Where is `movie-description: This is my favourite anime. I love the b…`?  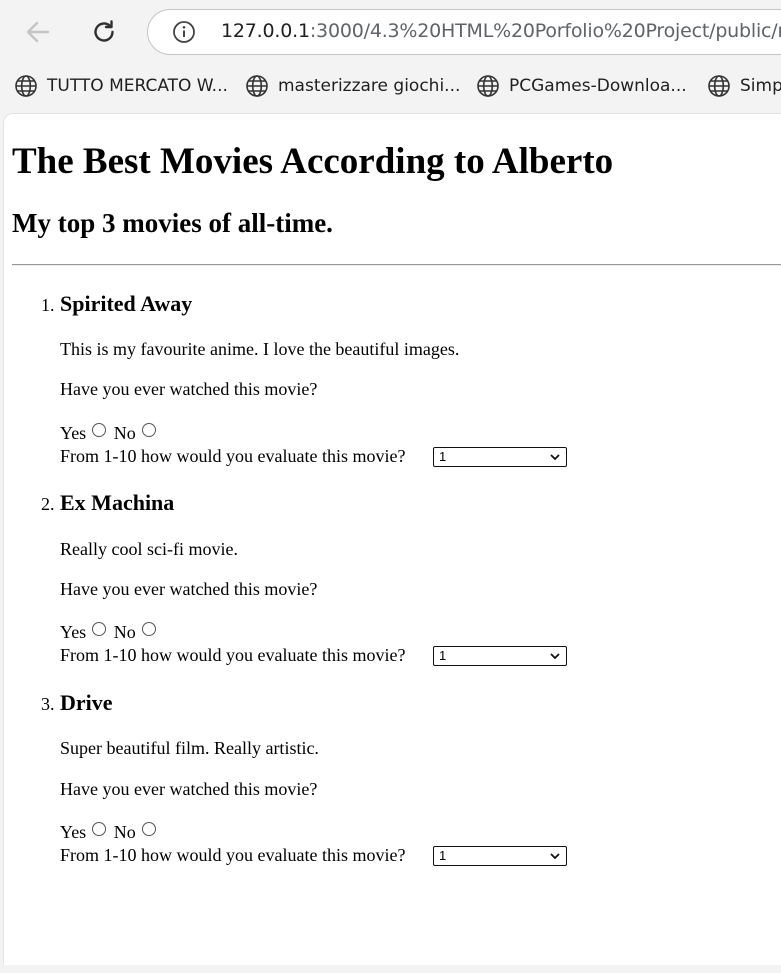 movie-description: This is my favourite anime. I love the b… is located at coordinates (260, 349).